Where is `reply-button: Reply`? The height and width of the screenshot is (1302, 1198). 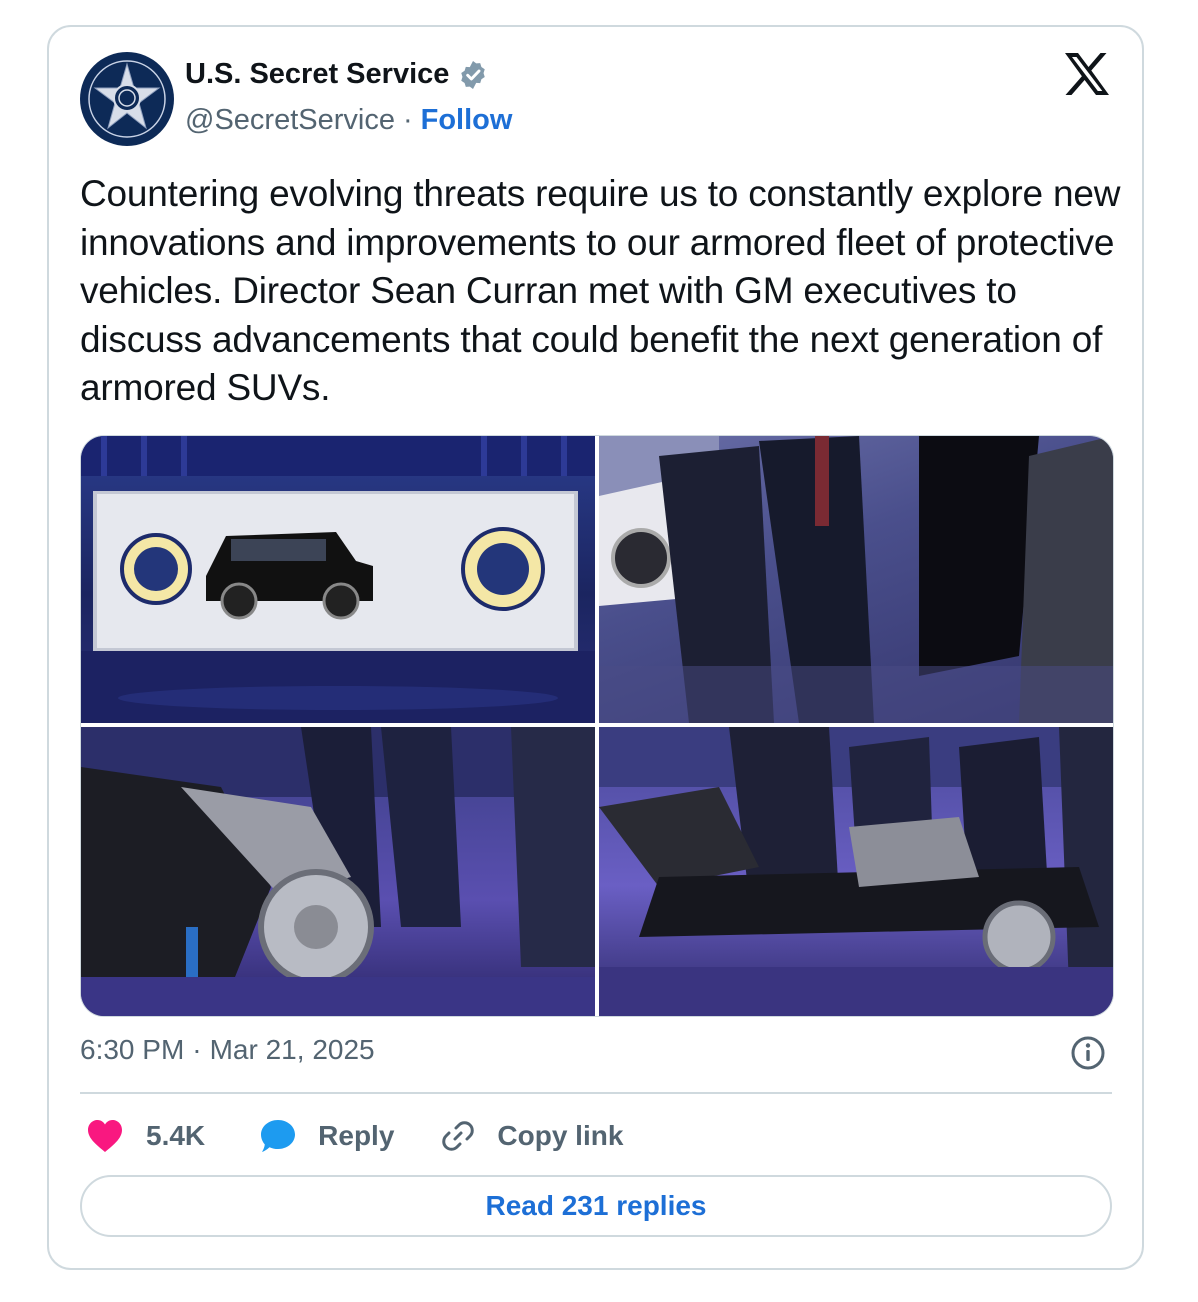
reply-button: Reply is located at coordinates (327, 1136).